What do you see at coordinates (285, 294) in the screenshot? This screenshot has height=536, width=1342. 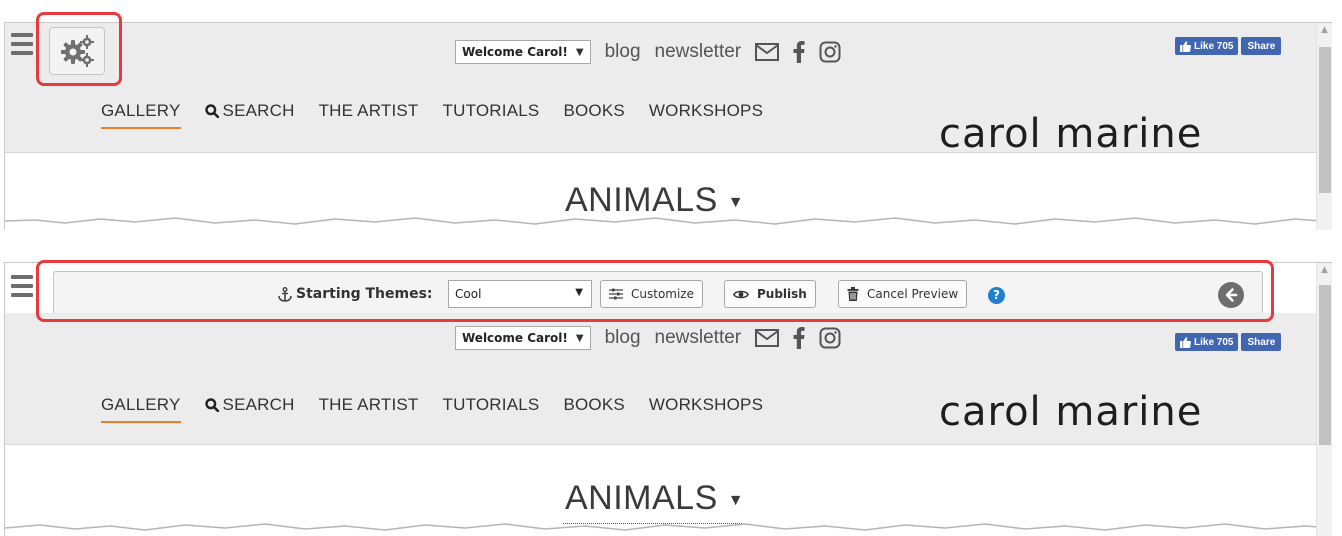 I see `anchor-icon` at bounding box center [285, 294].